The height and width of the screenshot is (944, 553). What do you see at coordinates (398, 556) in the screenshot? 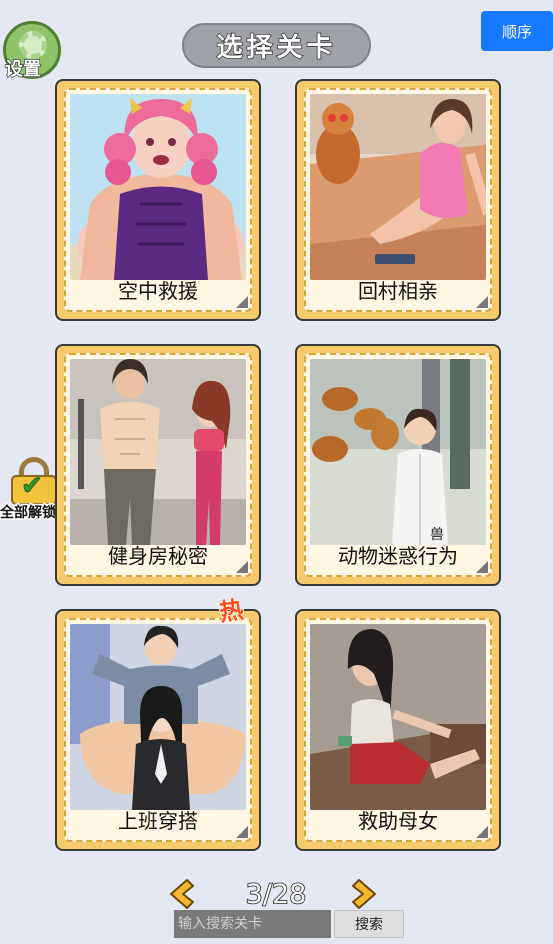
I see `level-label: 动物迷惑行为` at bounding box center [398, 556].